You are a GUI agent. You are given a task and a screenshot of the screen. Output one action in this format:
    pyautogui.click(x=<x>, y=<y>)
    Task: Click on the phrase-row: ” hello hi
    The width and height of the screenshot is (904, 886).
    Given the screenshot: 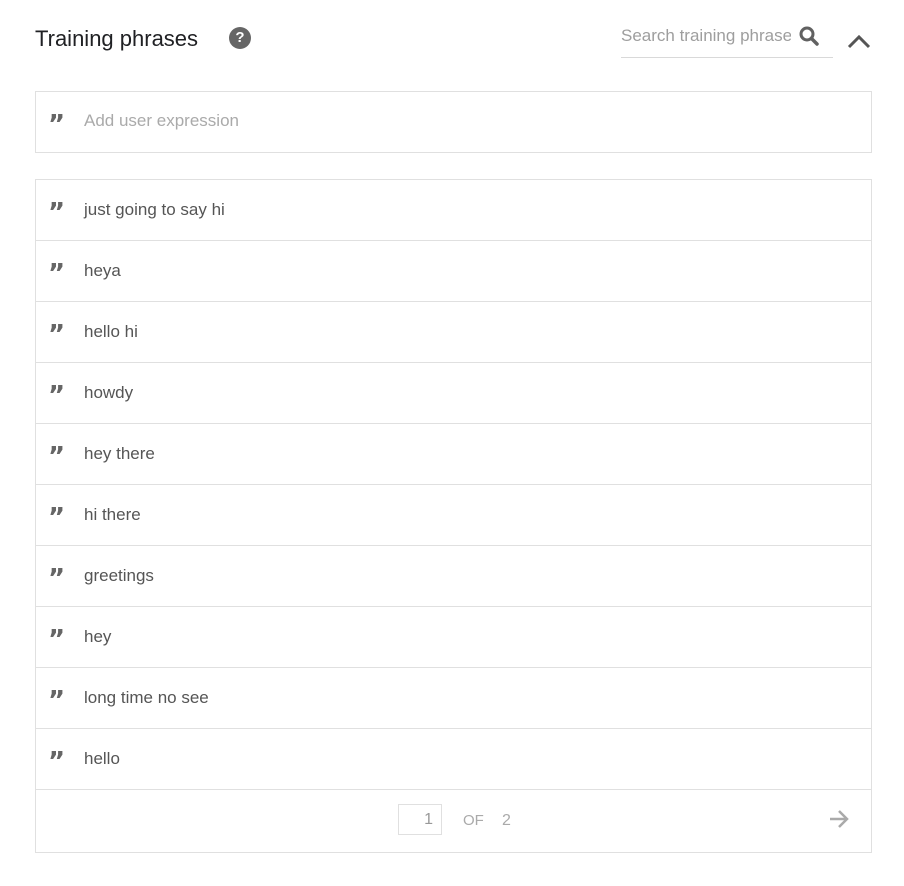 What is the action you would take?
    pyautogui.click(x=453, y=332)
    